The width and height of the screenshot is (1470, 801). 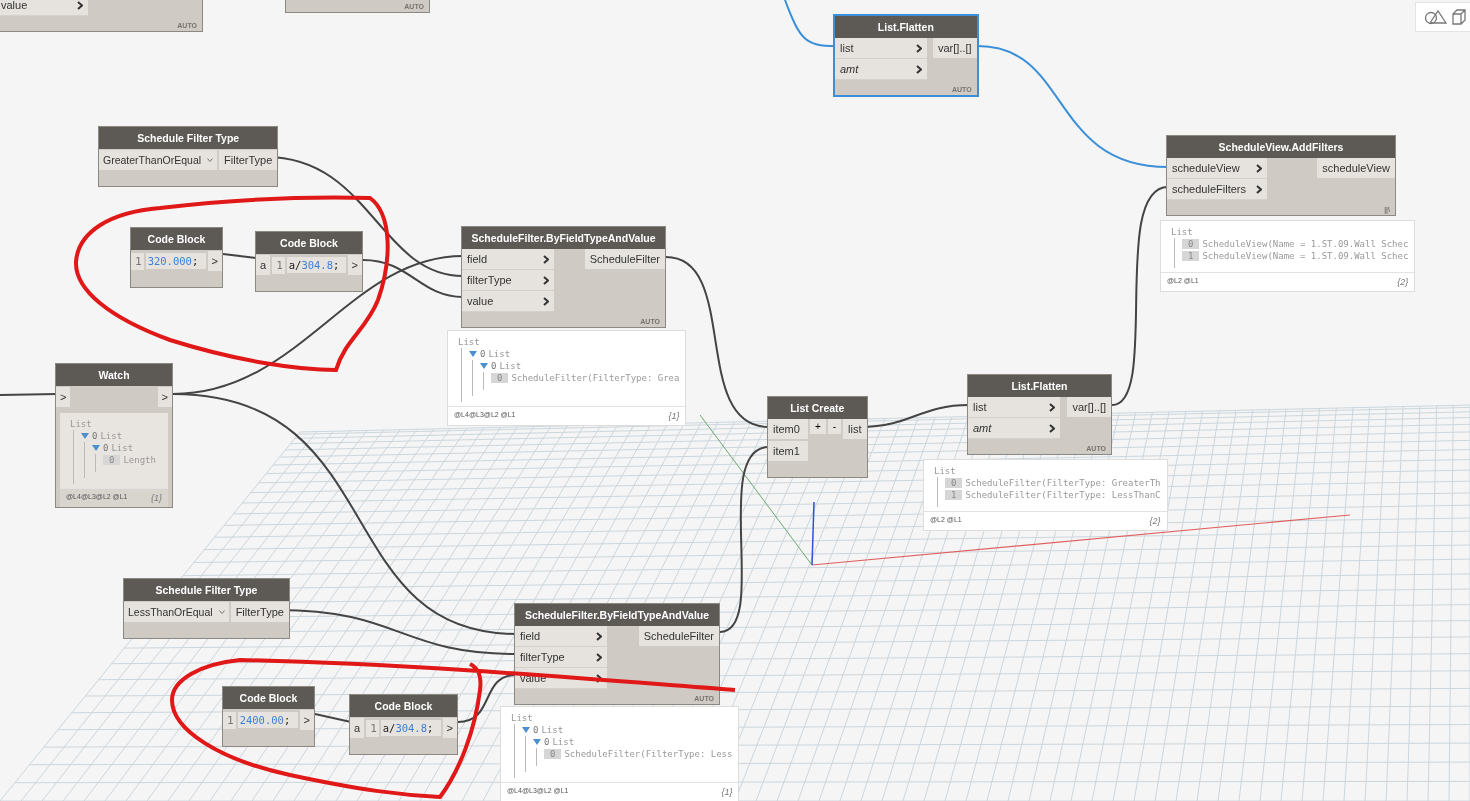 I want to click on dropdown-field: GreaterThanOrEqual, so click(x=158, y=160).